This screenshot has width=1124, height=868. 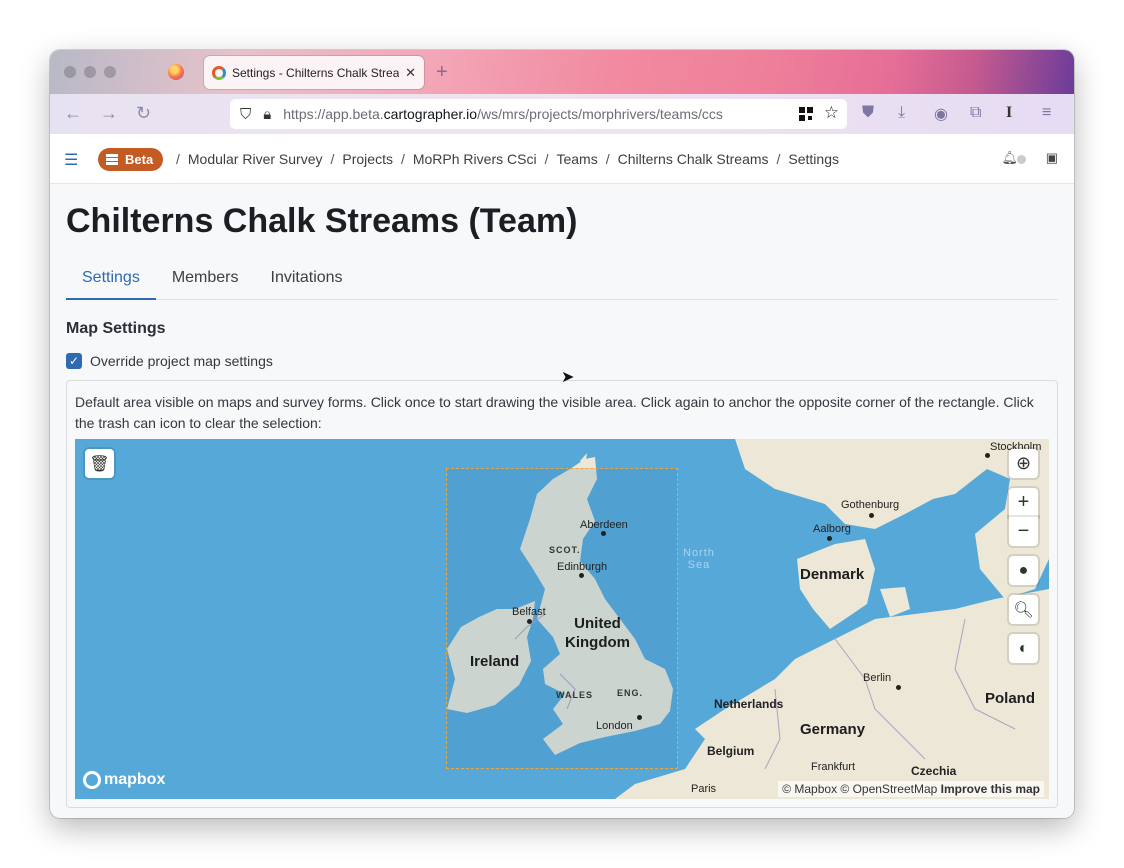 I want to click on override-checkbox-row: ✓ Override project map settings, so click(x=169, y=361).